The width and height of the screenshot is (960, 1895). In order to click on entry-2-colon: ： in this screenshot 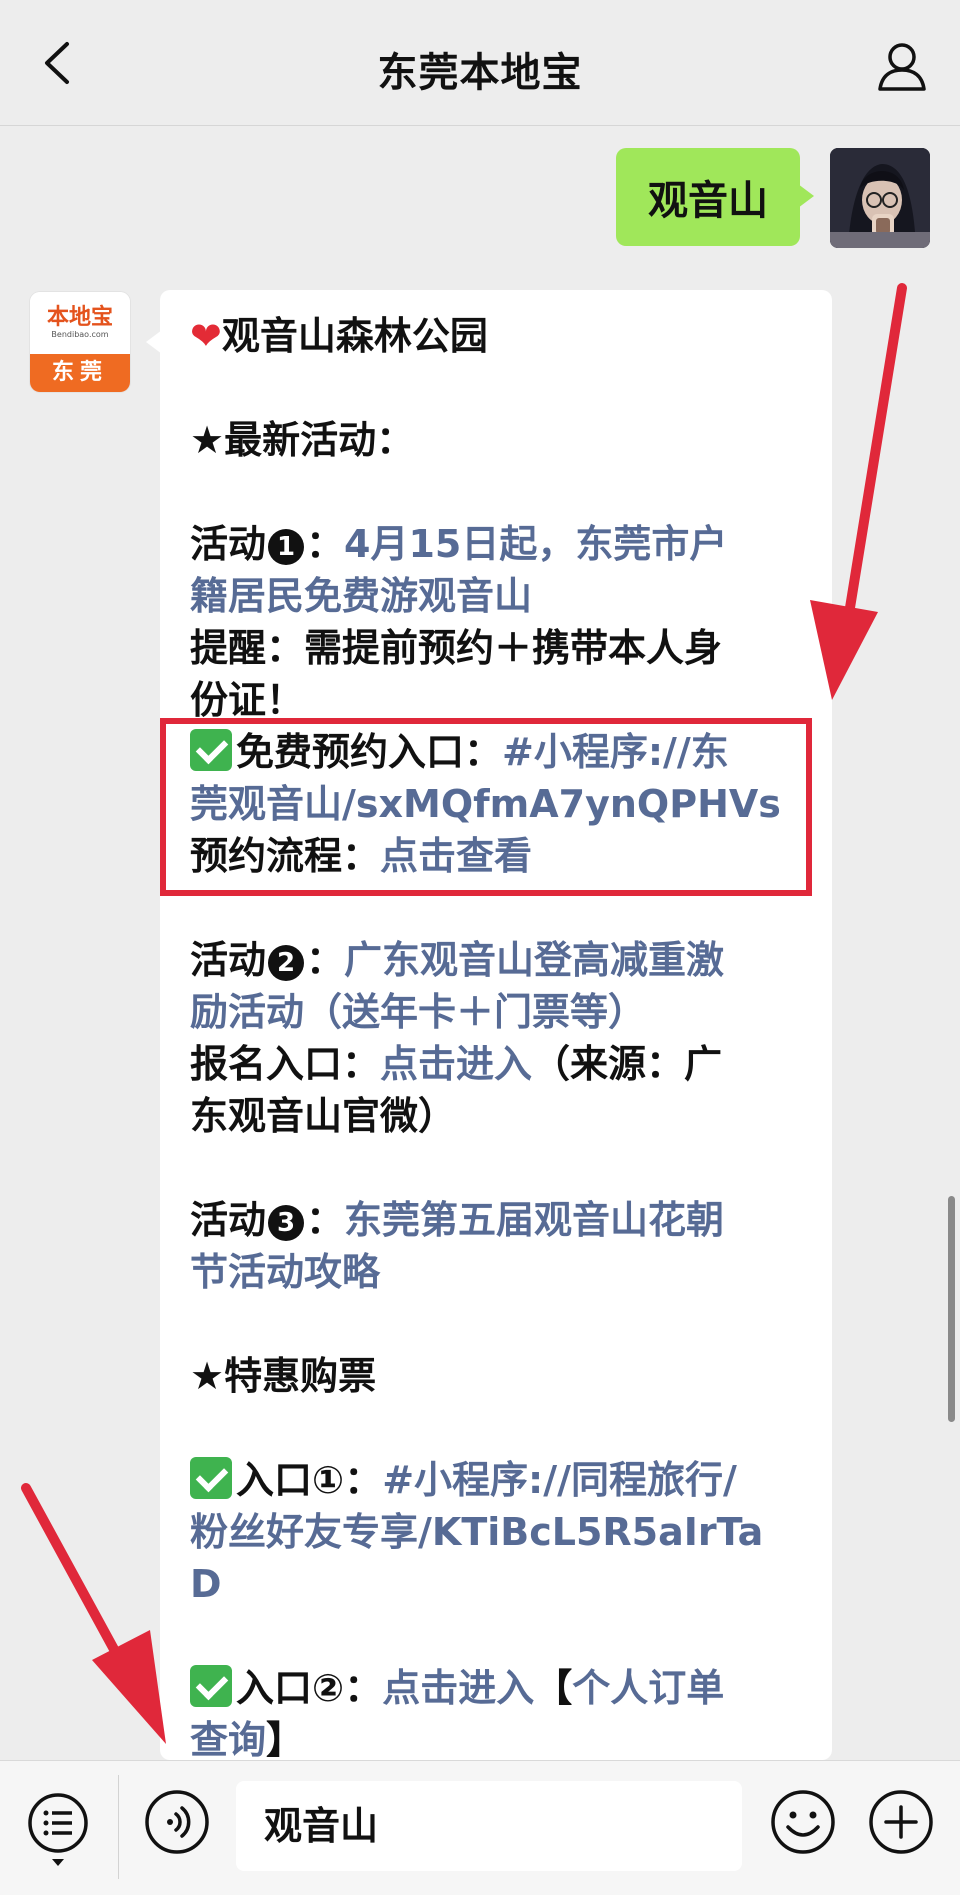, I will do `click(363, 1688)`.